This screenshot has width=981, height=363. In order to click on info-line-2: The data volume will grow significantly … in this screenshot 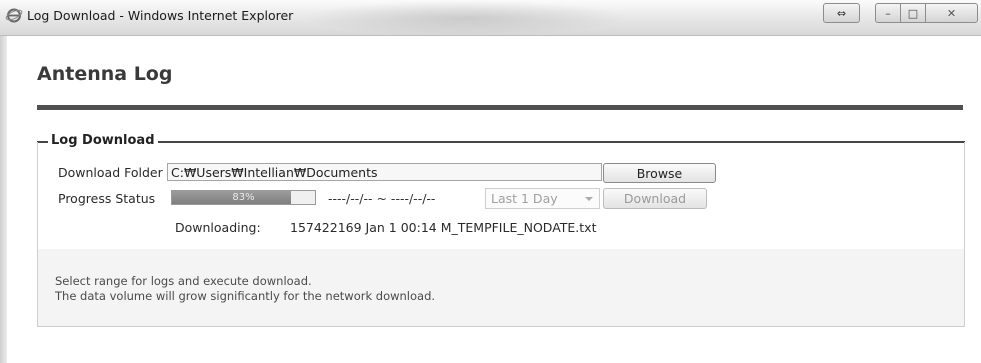, I will do `click(245, 296)`.